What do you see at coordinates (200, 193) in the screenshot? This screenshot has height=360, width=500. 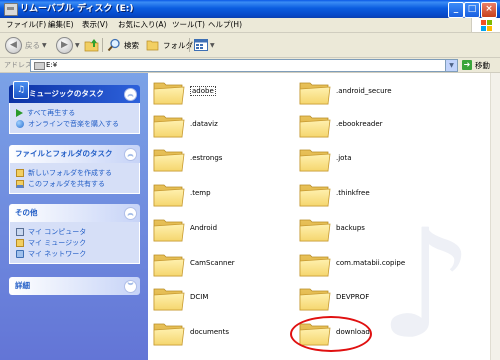 I see `folder-name: .temp` at bounding box center [200, 193].